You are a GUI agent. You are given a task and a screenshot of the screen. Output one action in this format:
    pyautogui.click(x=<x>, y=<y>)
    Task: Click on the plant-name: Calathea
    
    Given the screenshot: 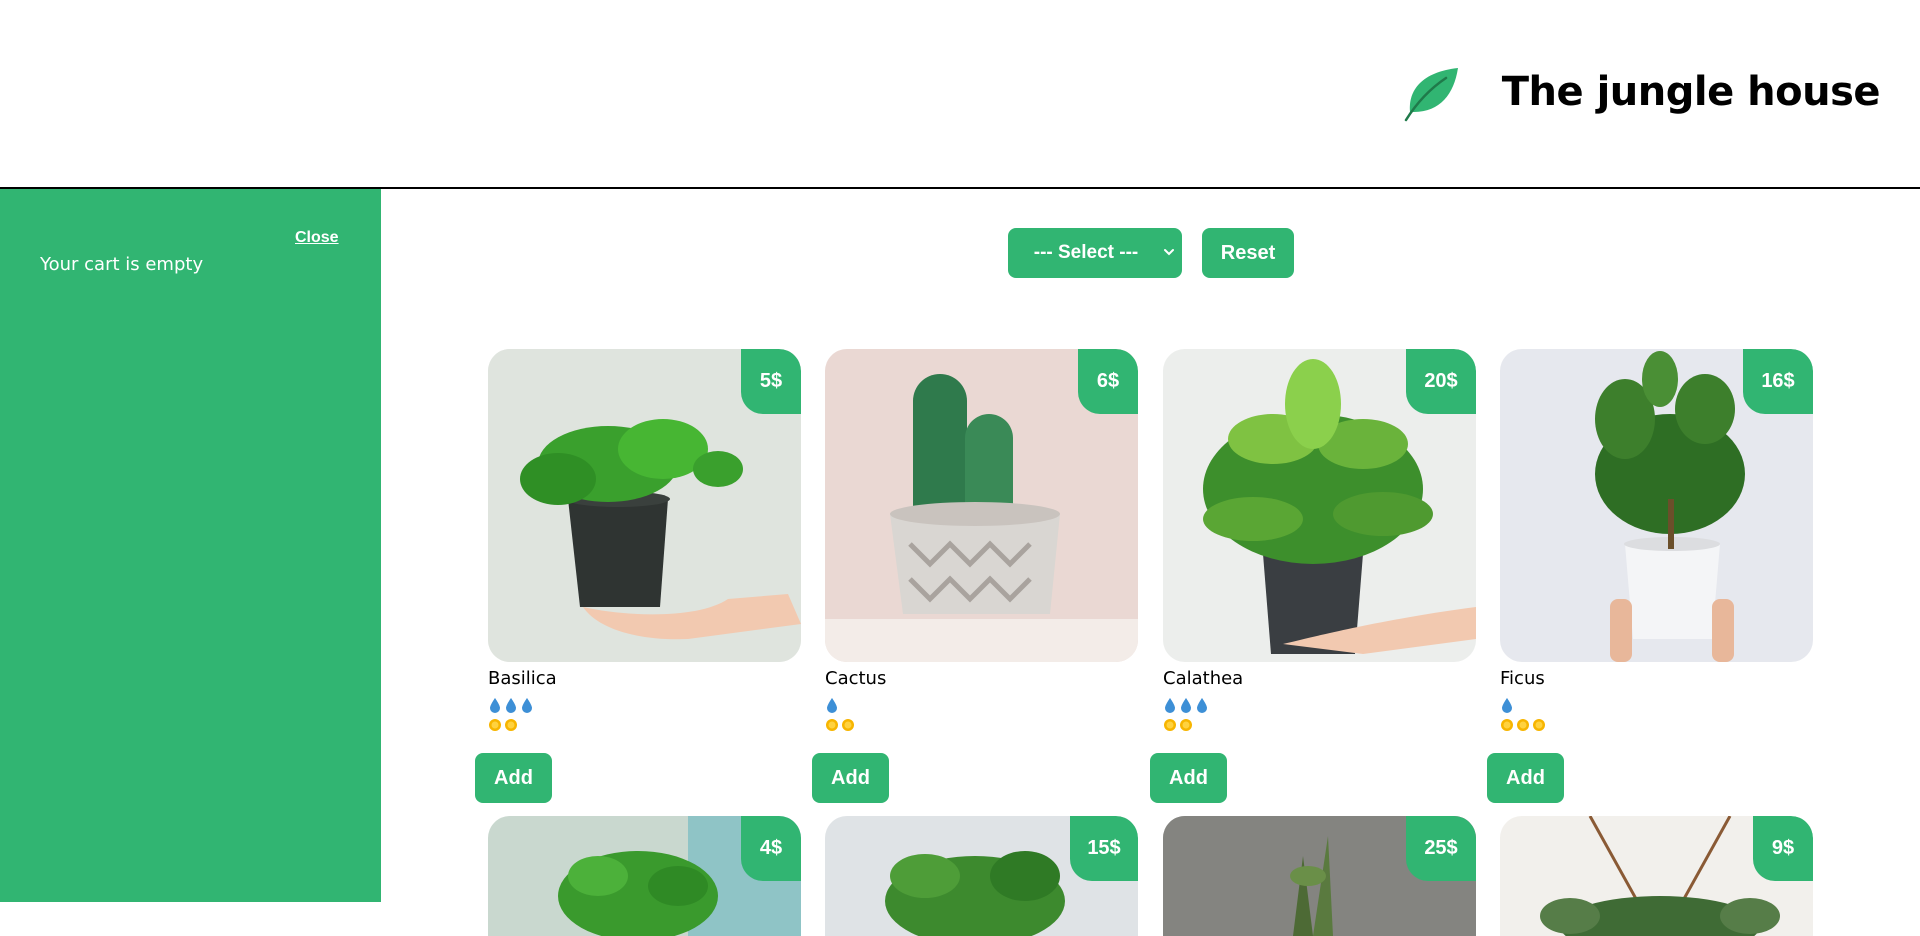 What is the action you would take?
    pyautogui.click(x=1203, y=678)
    